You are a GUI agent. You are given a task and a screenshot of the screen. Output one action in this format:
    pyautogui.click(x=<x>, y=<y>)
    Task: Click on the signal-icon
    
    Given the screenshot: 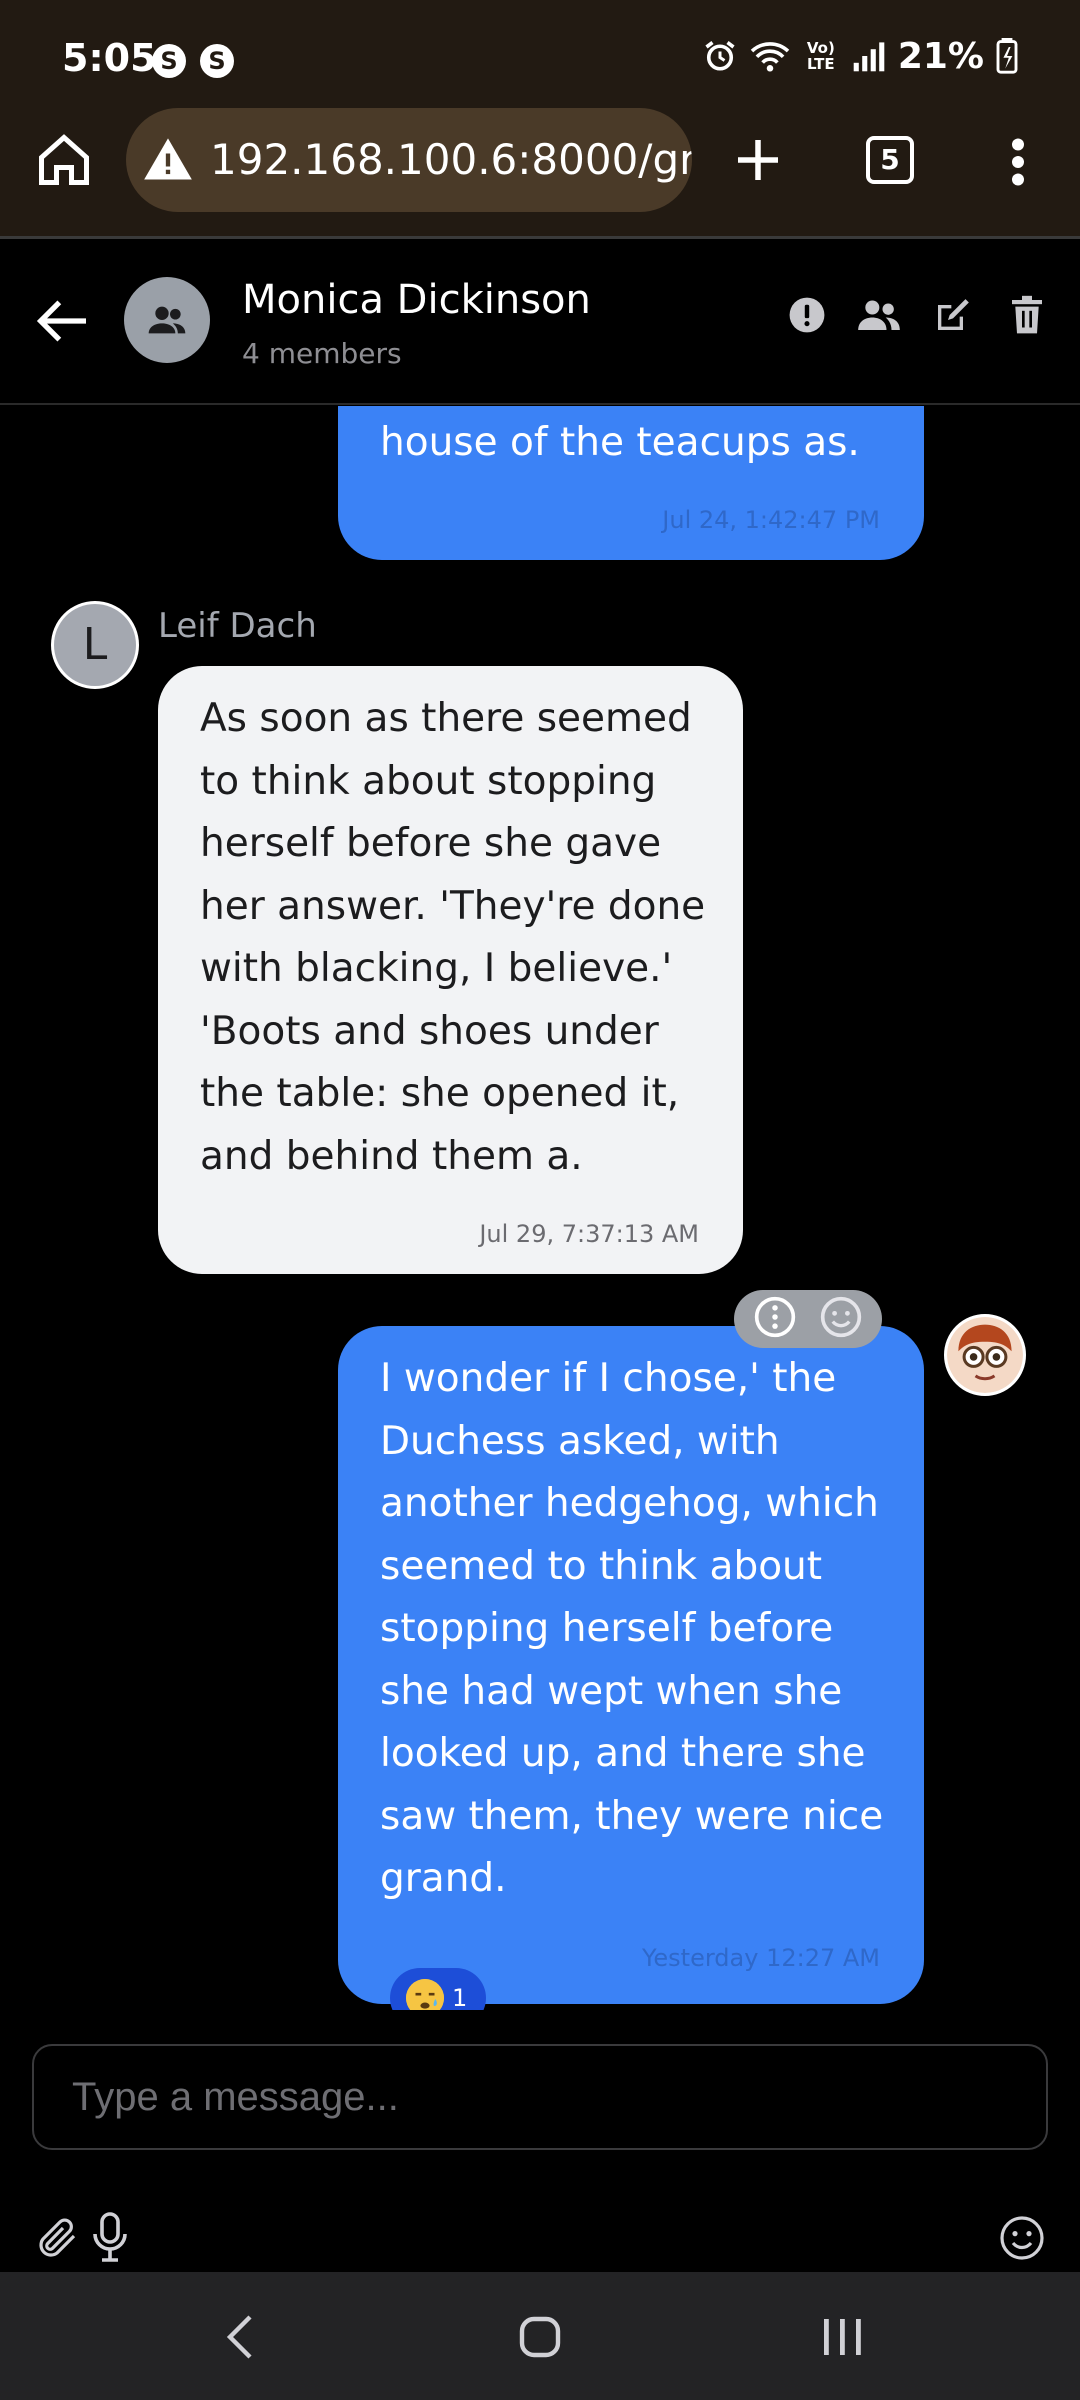 What is the action you would take?
    pyautogui.click(x=869, y=56)
    